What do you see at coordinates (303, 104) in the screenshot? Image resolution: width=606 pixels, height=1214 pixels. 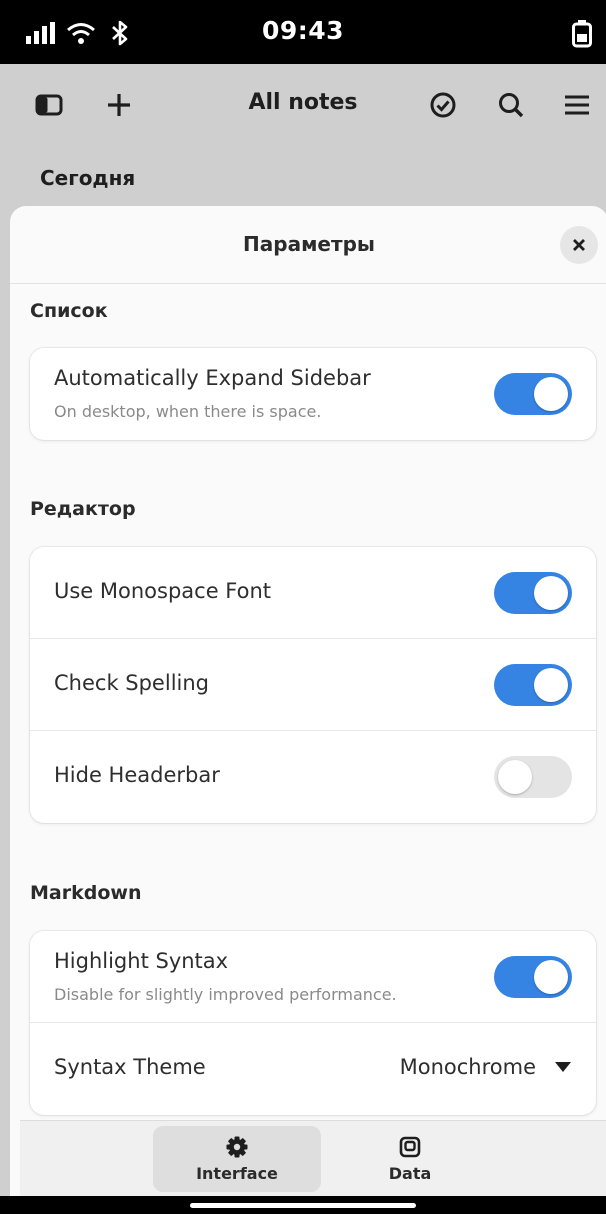 I see `headerbar: All notes` at bounding box center [303, 104].